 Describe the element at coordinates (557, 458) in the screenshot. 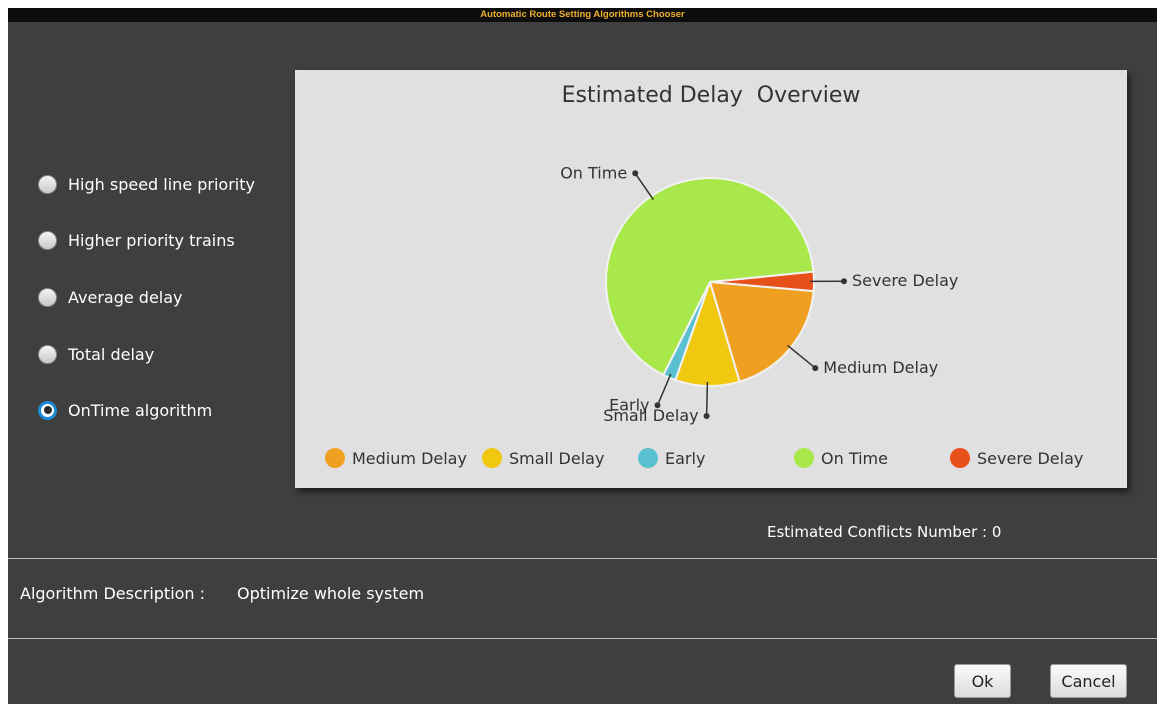

I see `legend-label: Small Delay` at that location.